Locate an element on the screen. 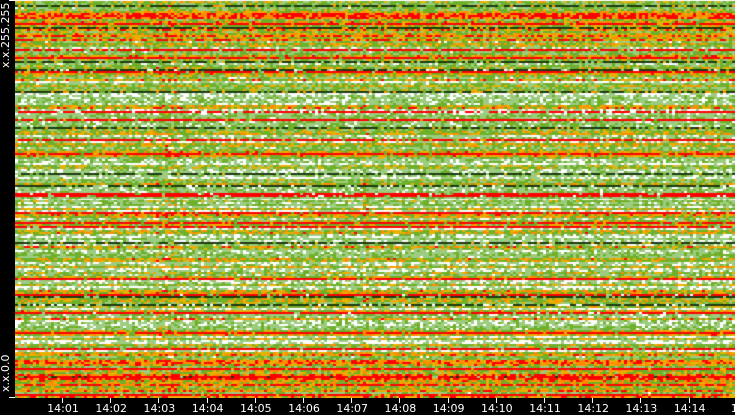 The width and height of the screenshot is (735, 415). y-label-bottom: x.x.0.0 is located at coordinates (6, 373).